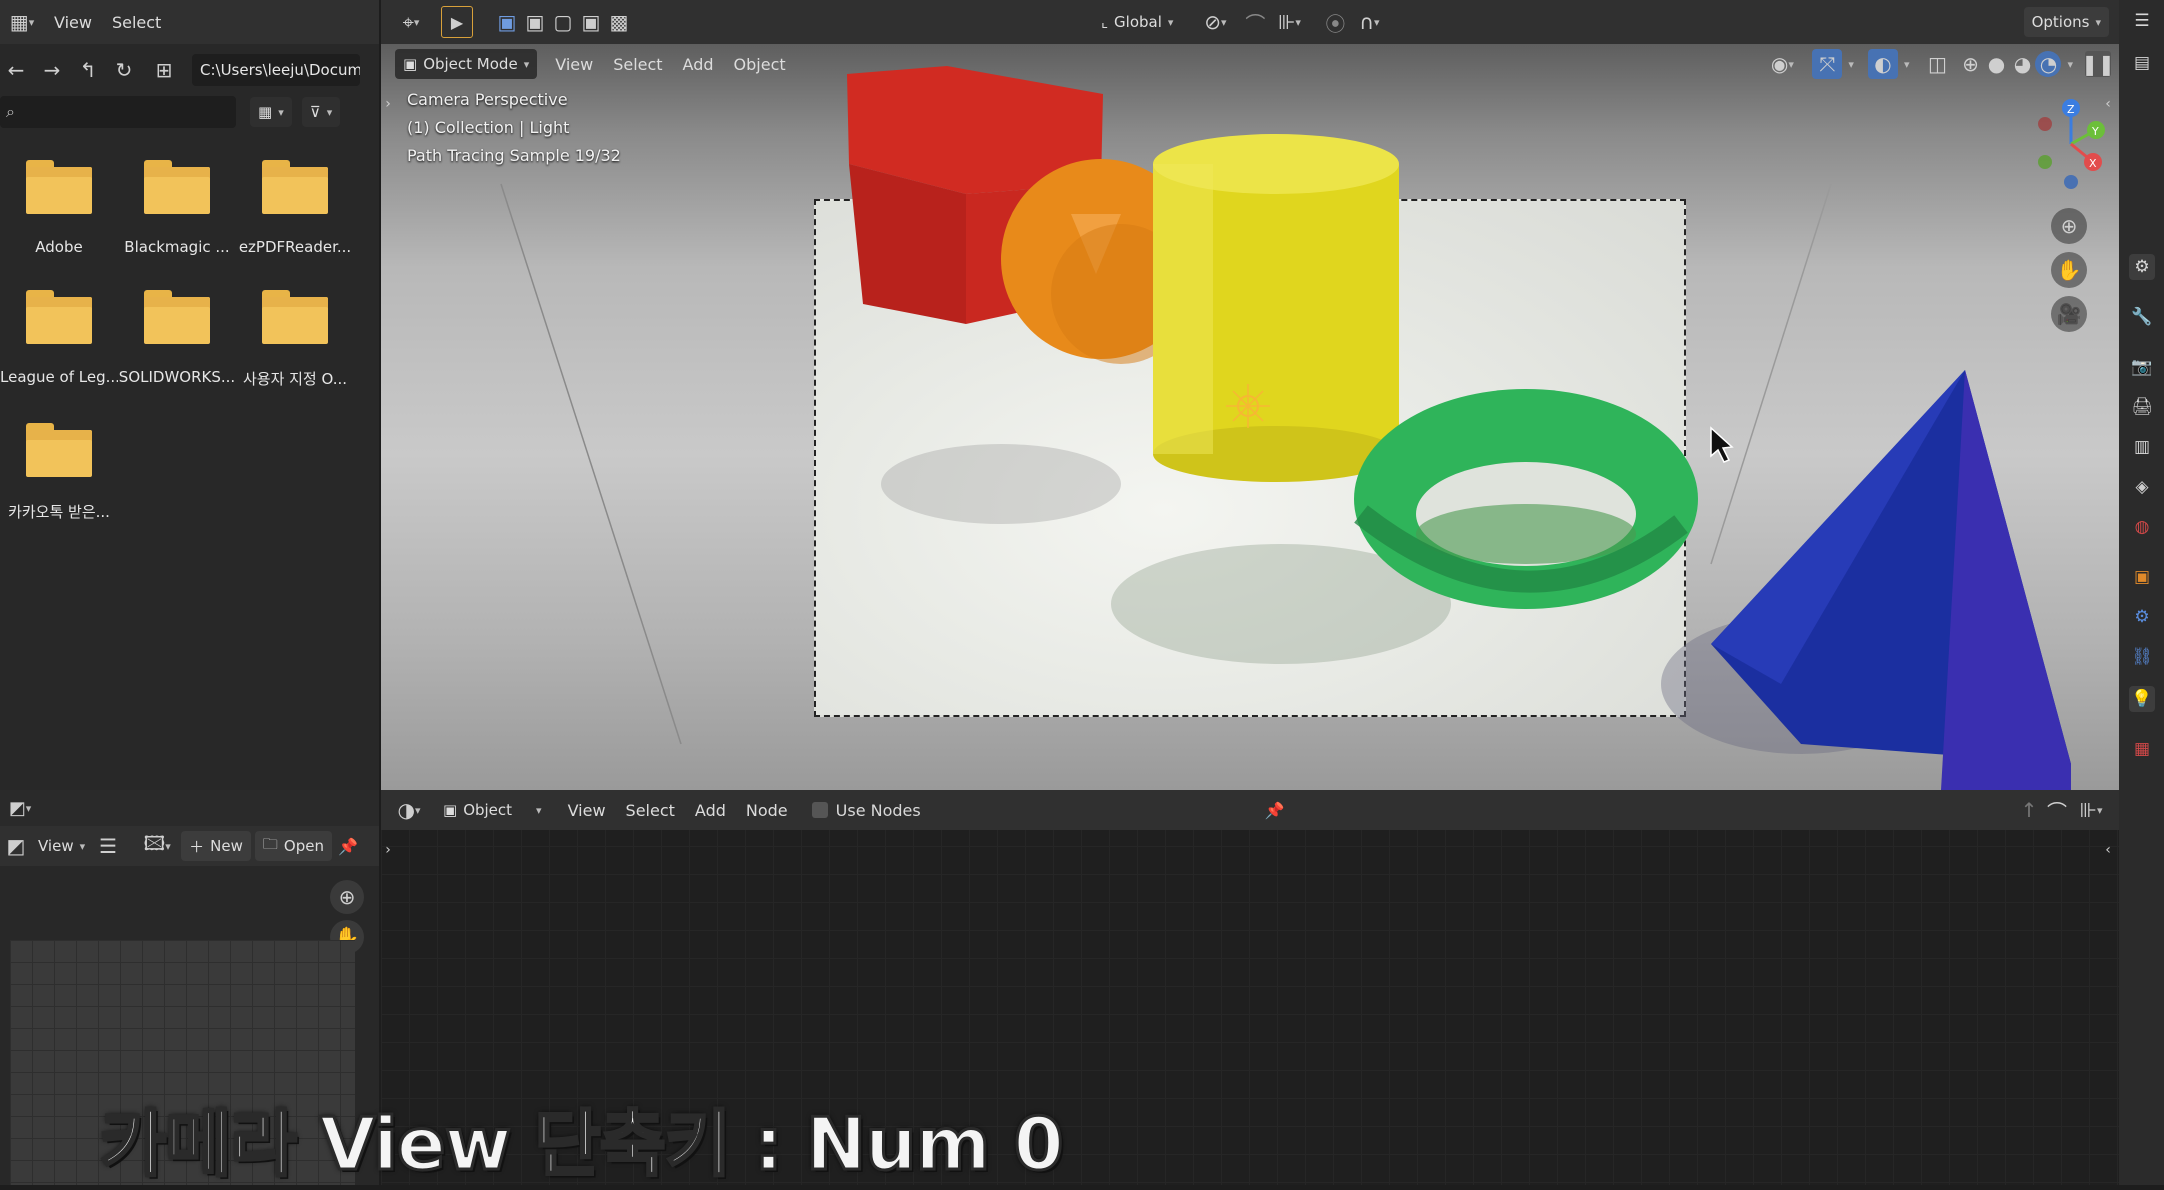  What do you see at coordinates (2069, 226) in the screenshot?
I see `zoom-view-icon: ⊕` at bounding box center [2069, 226].